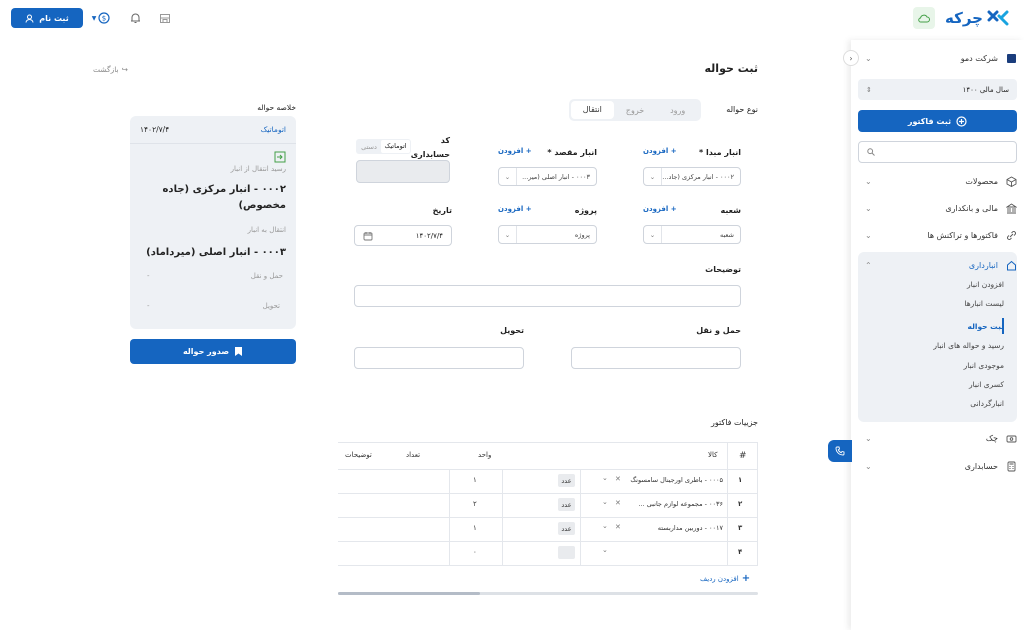 This screenshot has width=1024, height=630. What do you see at coordinates (409, 593) in the screenshot?
I see `scrollbar-thumb` at bounding box center [409, 593].